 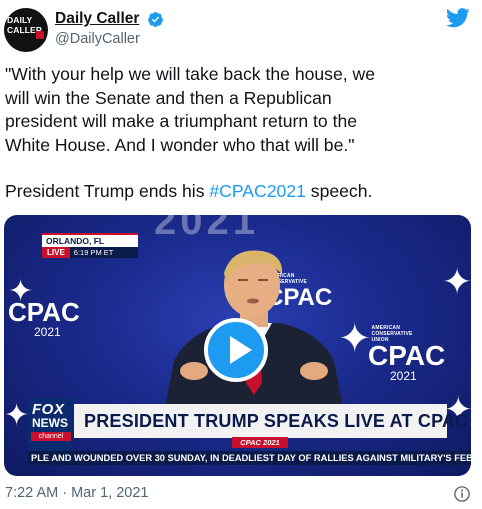 I want to click on caption-before: President Trump ends his, so click(x=107, y=191).